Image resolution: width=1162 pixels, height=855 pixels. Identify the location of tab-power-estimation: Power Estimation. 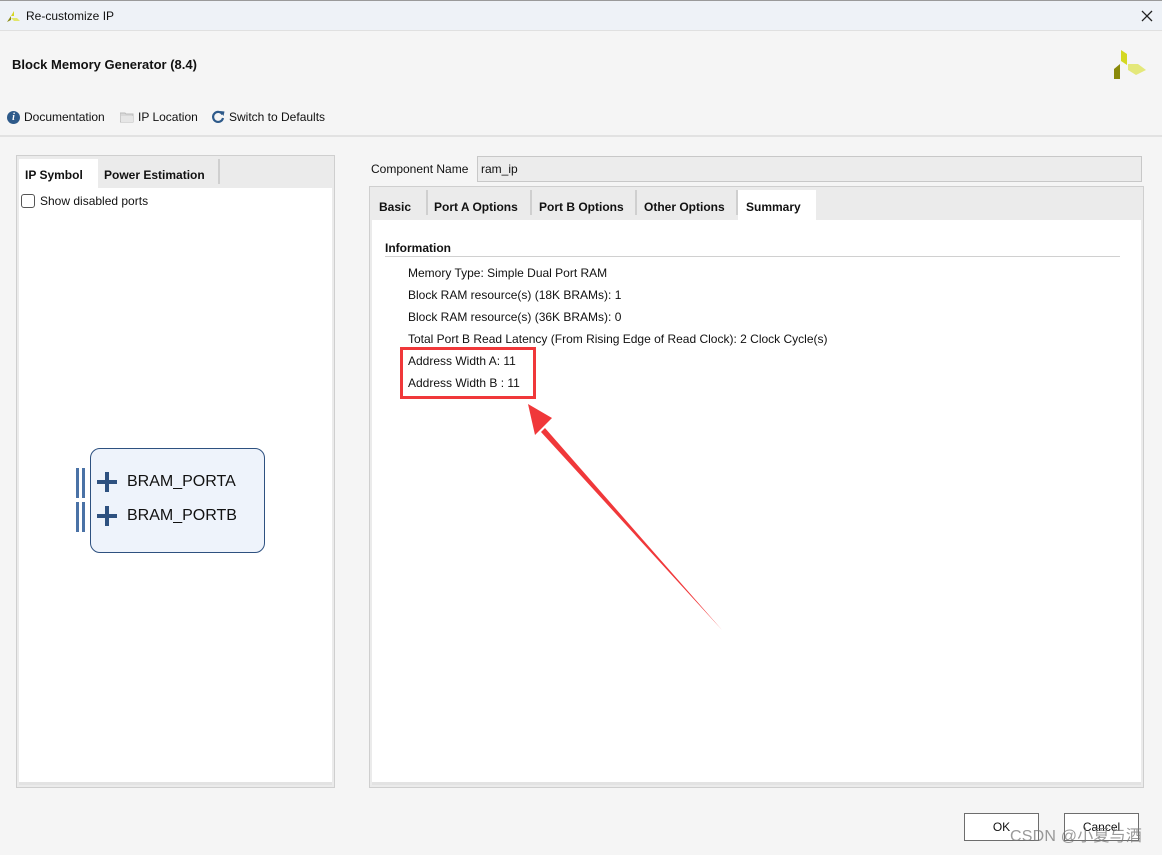
(157, 173).